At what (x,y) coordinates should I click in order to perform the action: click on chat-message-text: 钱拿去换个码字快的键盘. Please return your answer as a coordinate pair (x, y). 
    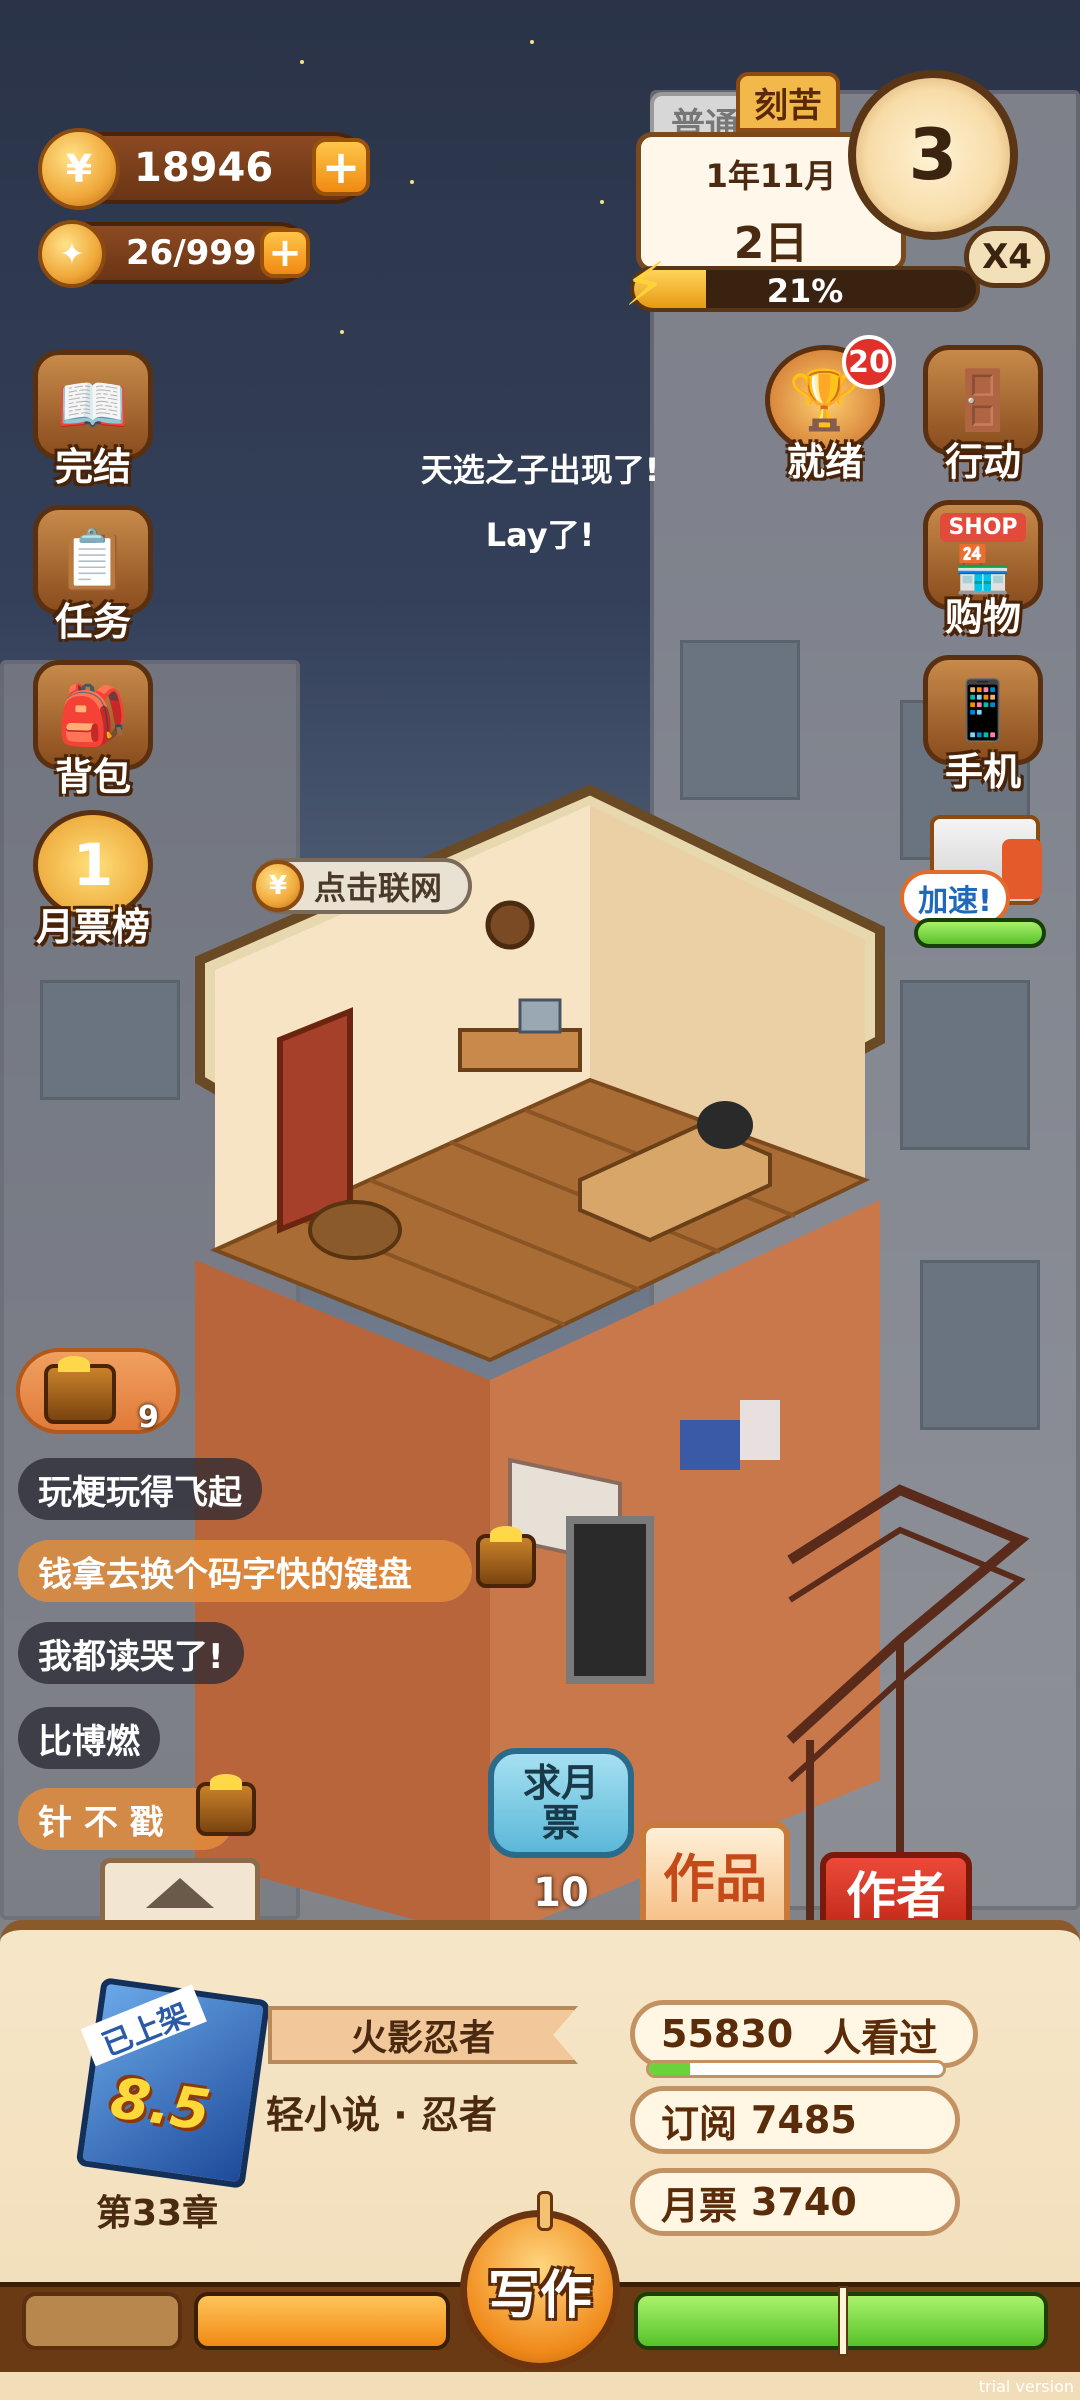
    Looking at the image, I should click on (225, 1574).